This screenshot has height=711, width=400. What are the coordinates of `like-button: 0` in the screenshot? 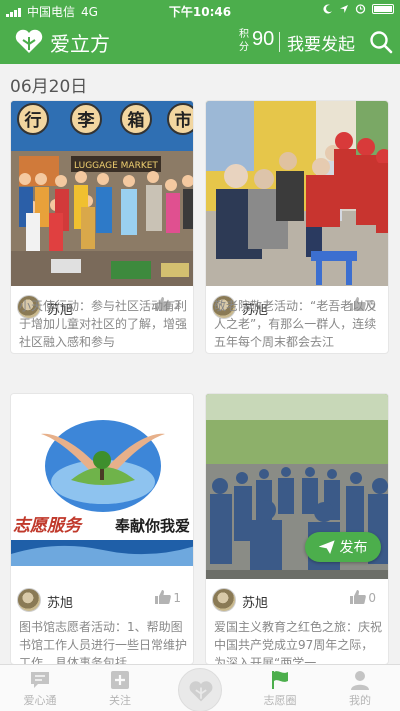 It's located at (362, 597).